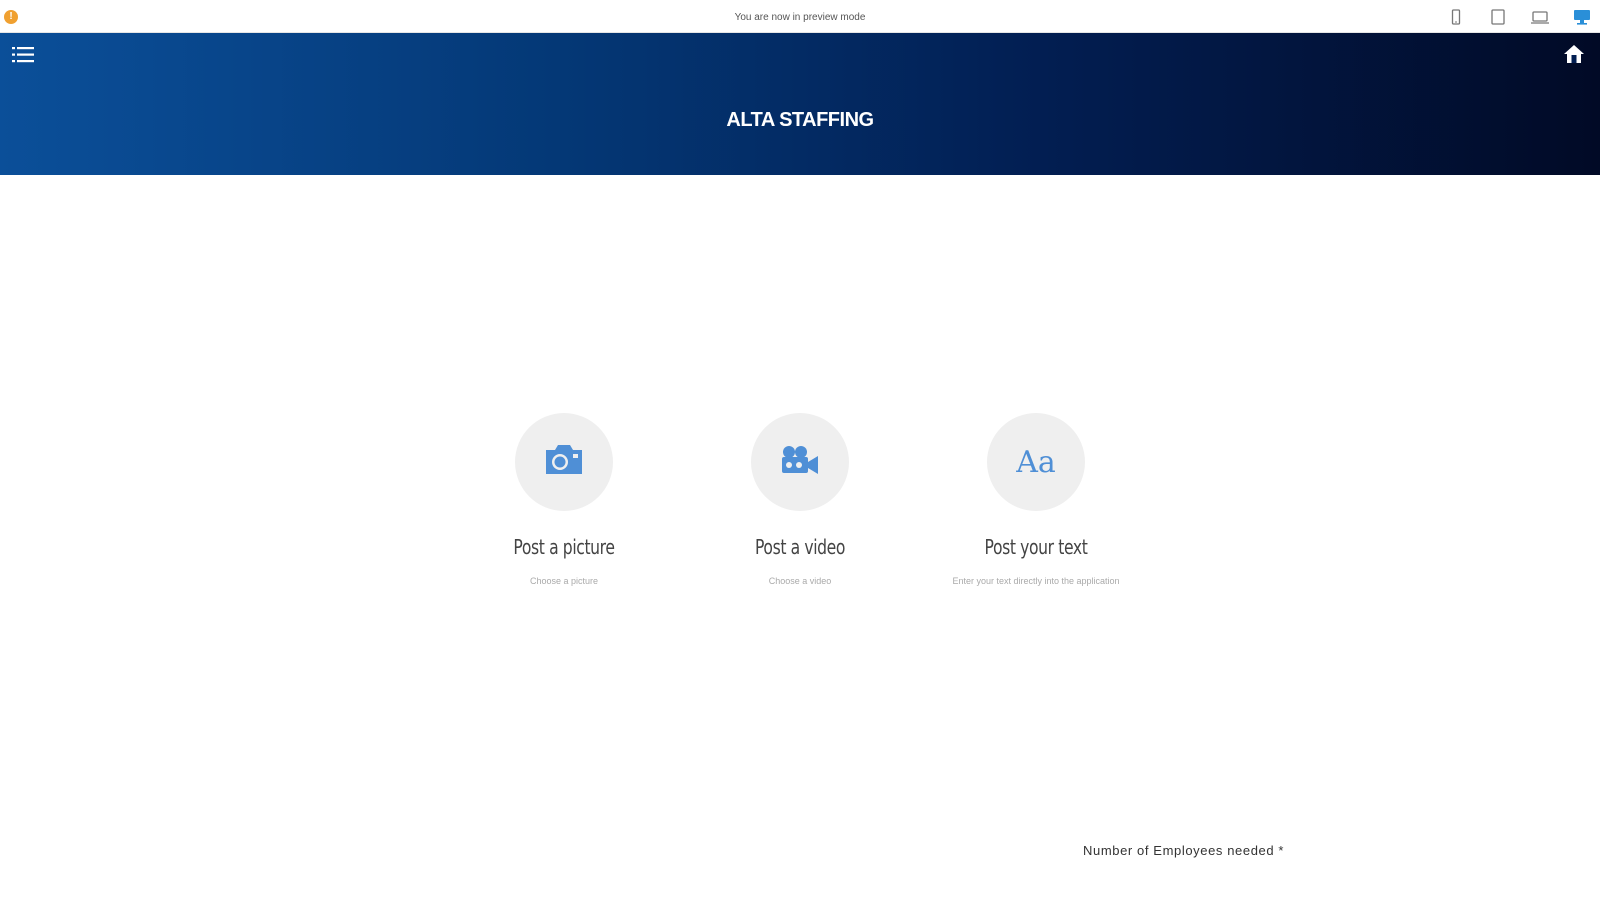 The height and width of the screenshot is (900, 1600). I want to click on text-icon: Aa, so click(1036, 462).